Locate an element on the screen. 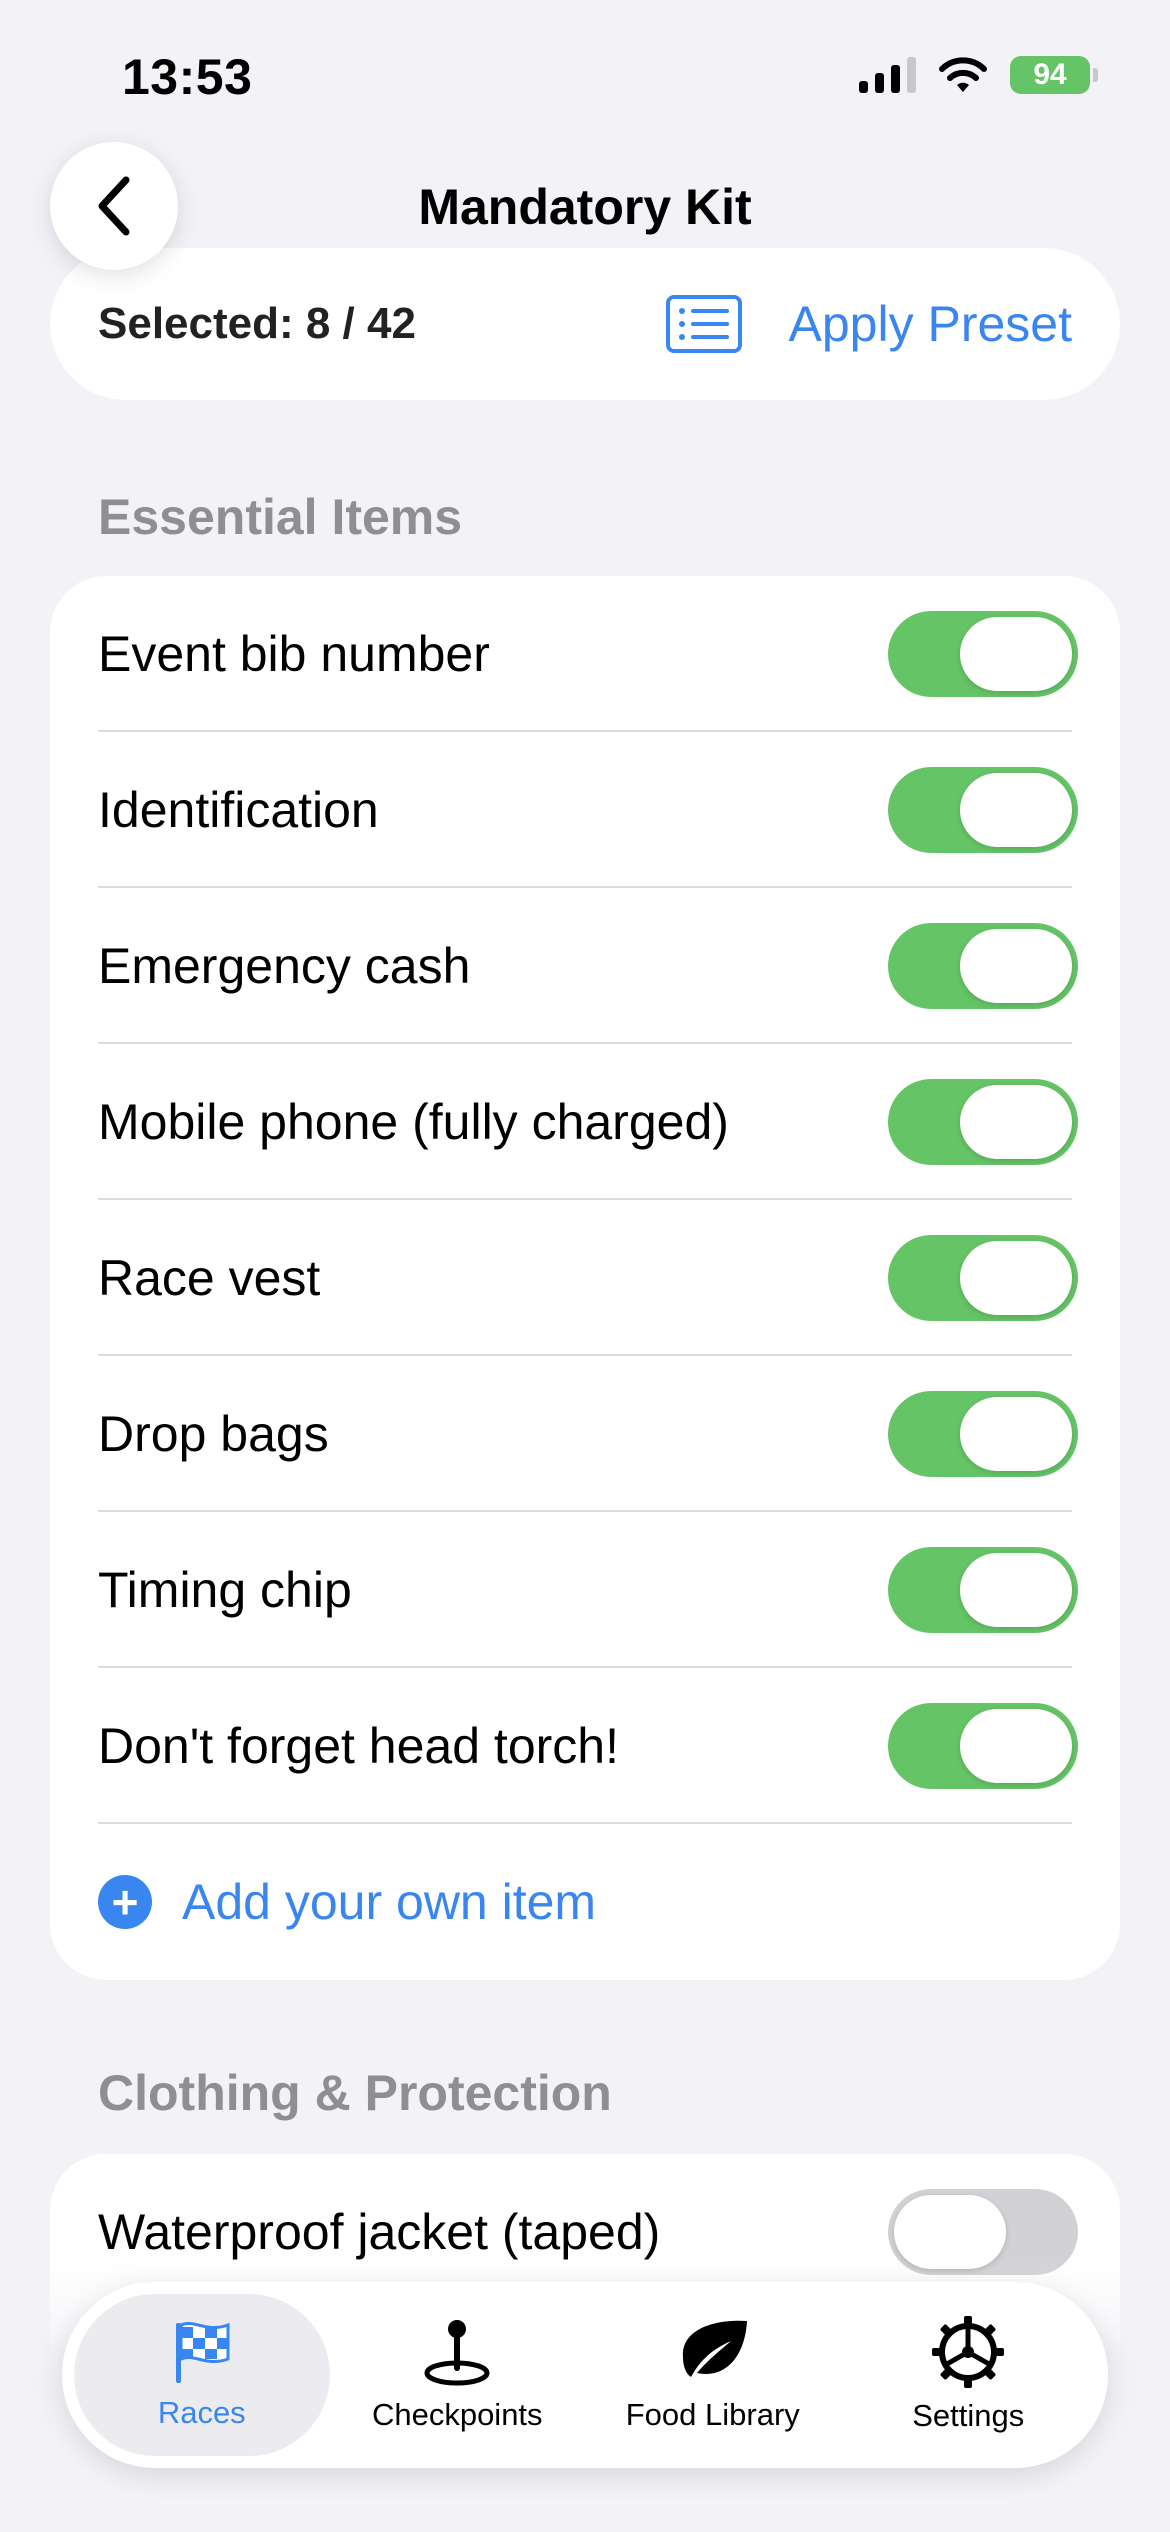 The image size is (1170, 2532). wifi-icon is located at coordinates (963, 74).